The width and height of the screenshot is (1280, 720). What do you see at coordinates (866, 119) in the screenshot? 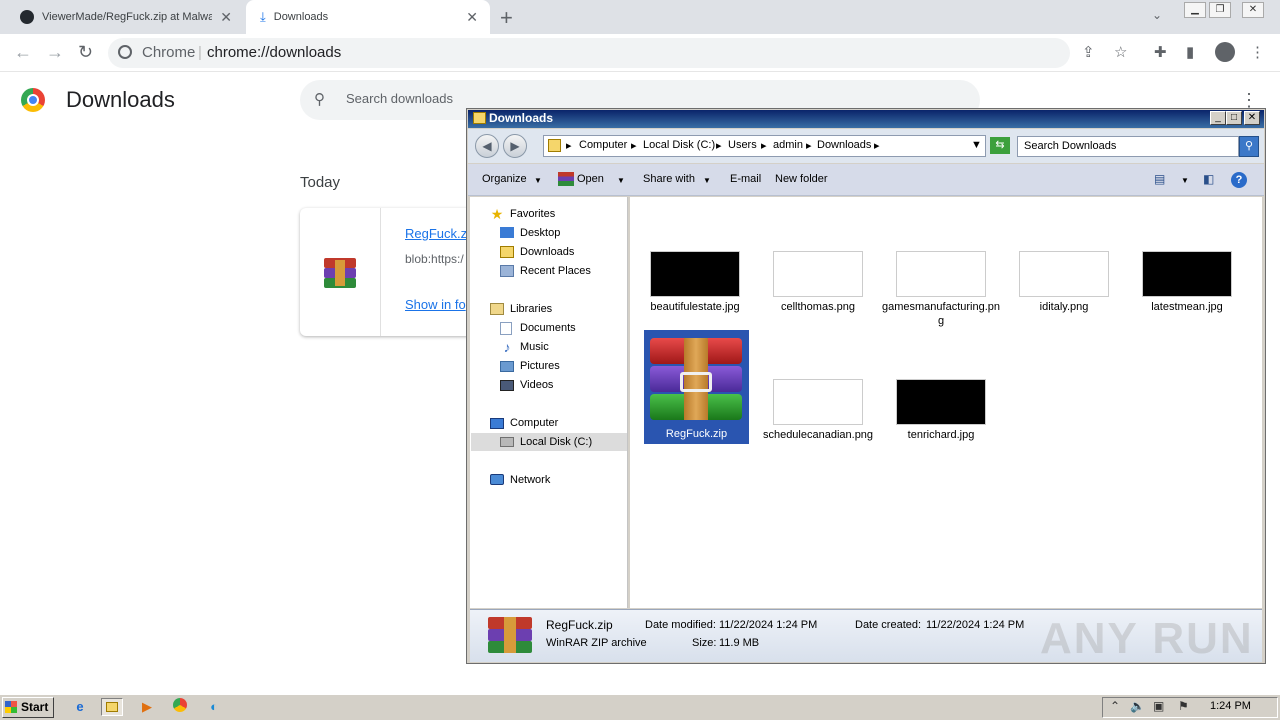
I see `explorer-titlebar` at bounding box center [866, 119].